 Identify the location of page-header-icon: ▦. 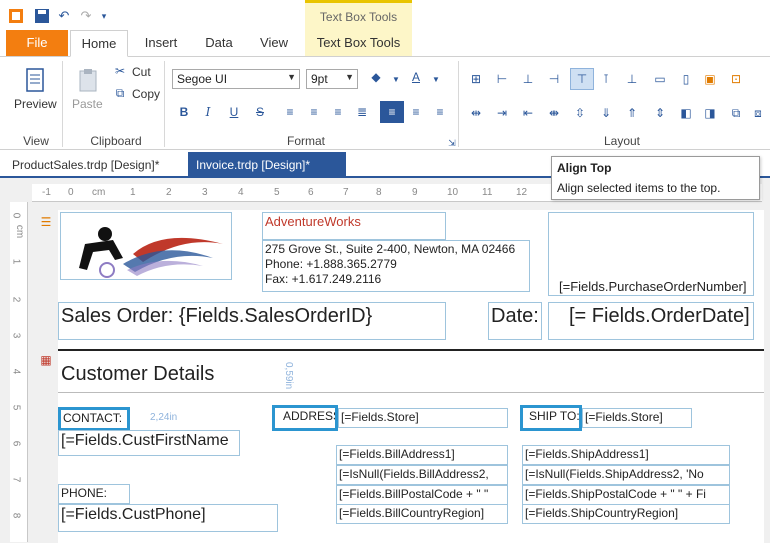
(46, 360).